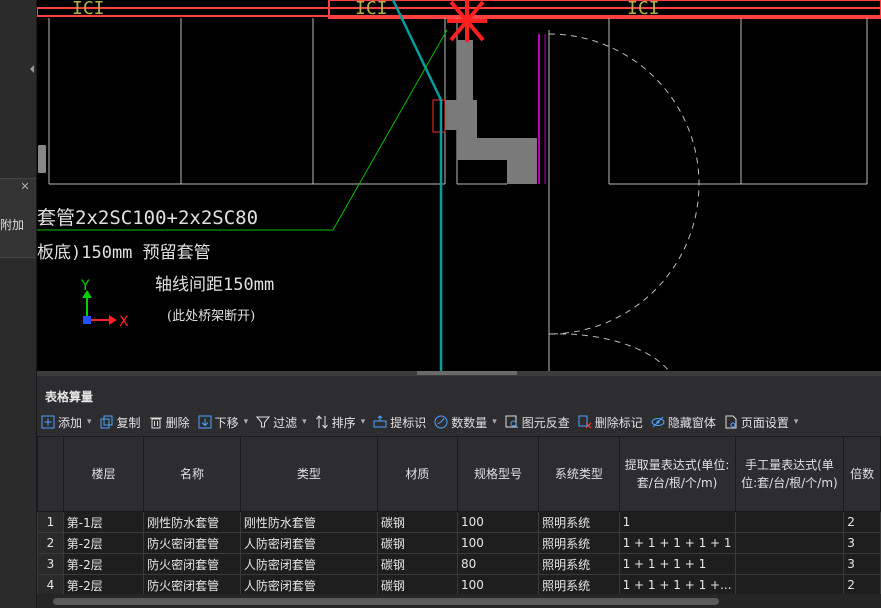 The height and width of the screenshot is (608, 881). I want to click on eye-hidden-icon, so click(658, 422).